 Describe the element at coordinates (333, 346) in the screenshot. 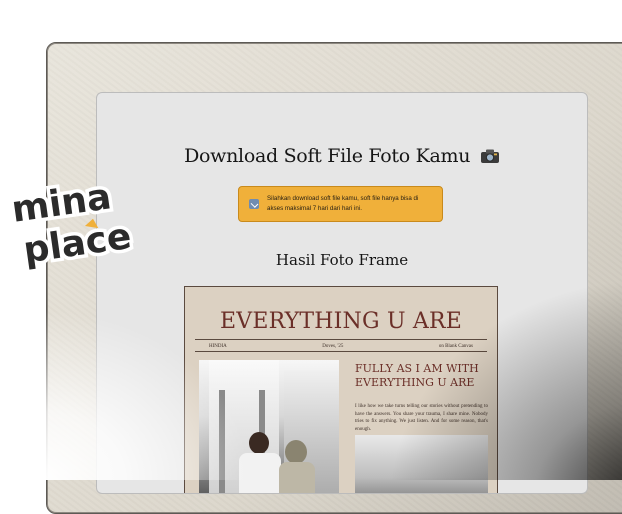

I see `meta-center: Doves, '25` at that location.